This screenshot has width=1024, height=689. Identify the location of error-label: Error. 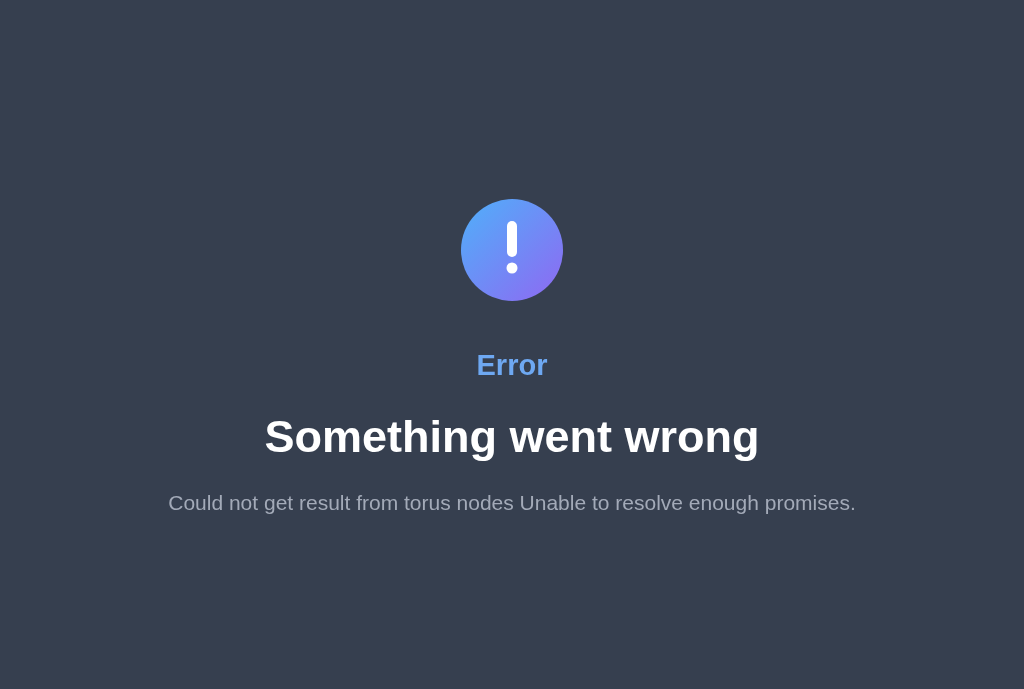
(512, 365).